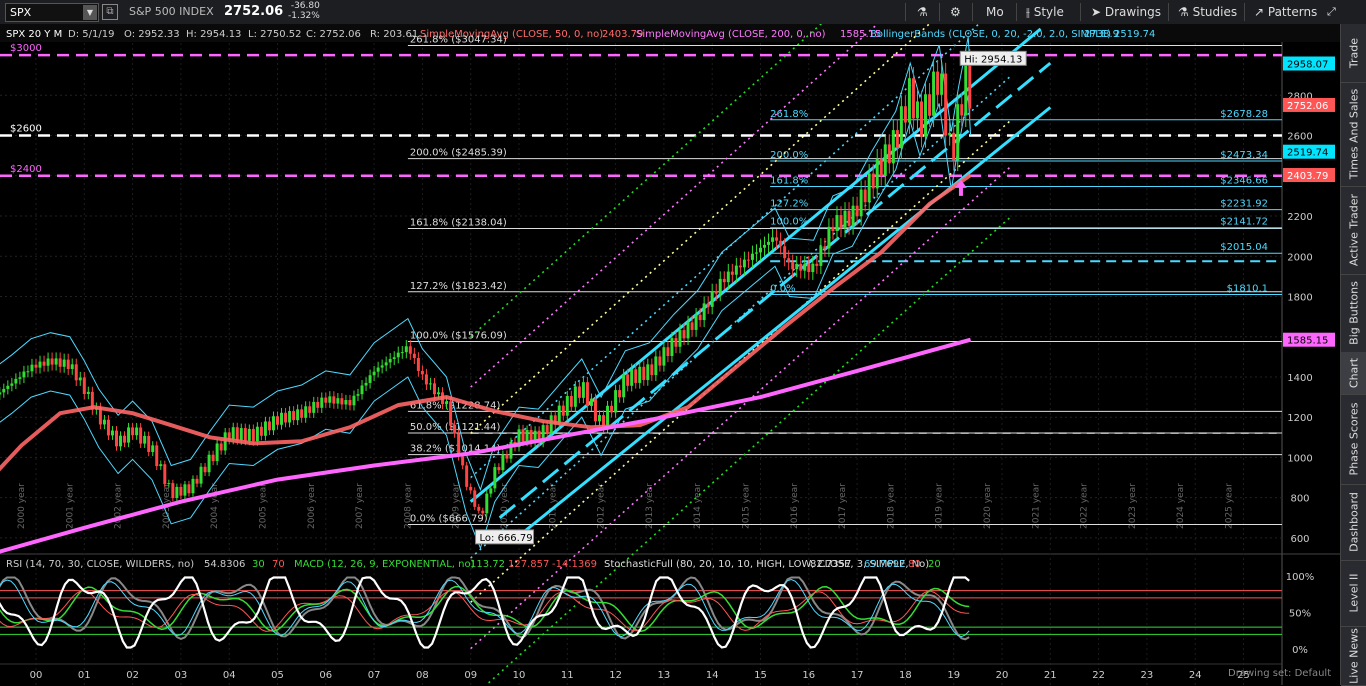 This screenshot has height=686, width=1366. What do you see at coordinates (857, 675) in the screenshot?
I see `x-axis-tick: 17` at bounding box center [857, 675].